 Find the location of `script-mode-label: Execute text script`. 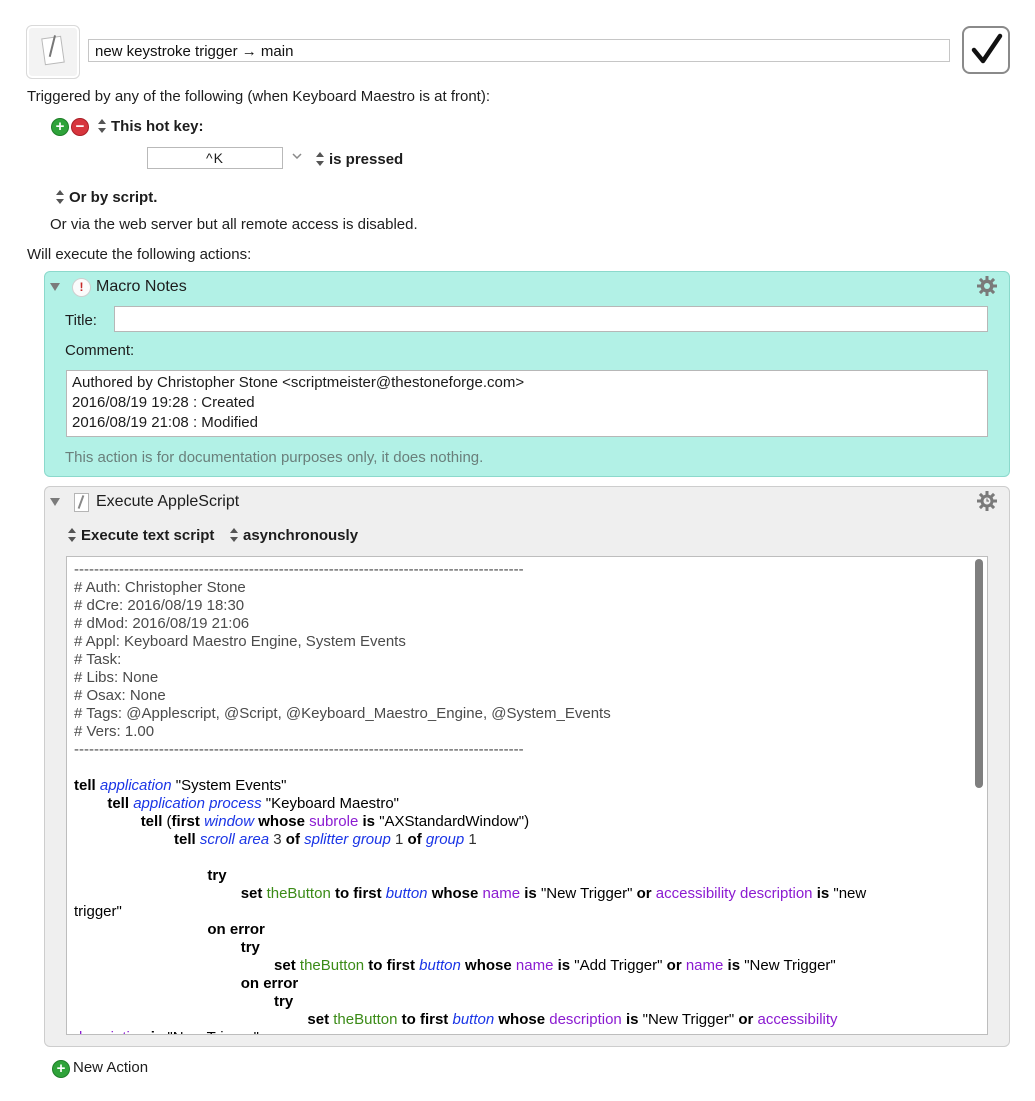

script-mode-label: Execute text script is located at coordinates (148, 535).